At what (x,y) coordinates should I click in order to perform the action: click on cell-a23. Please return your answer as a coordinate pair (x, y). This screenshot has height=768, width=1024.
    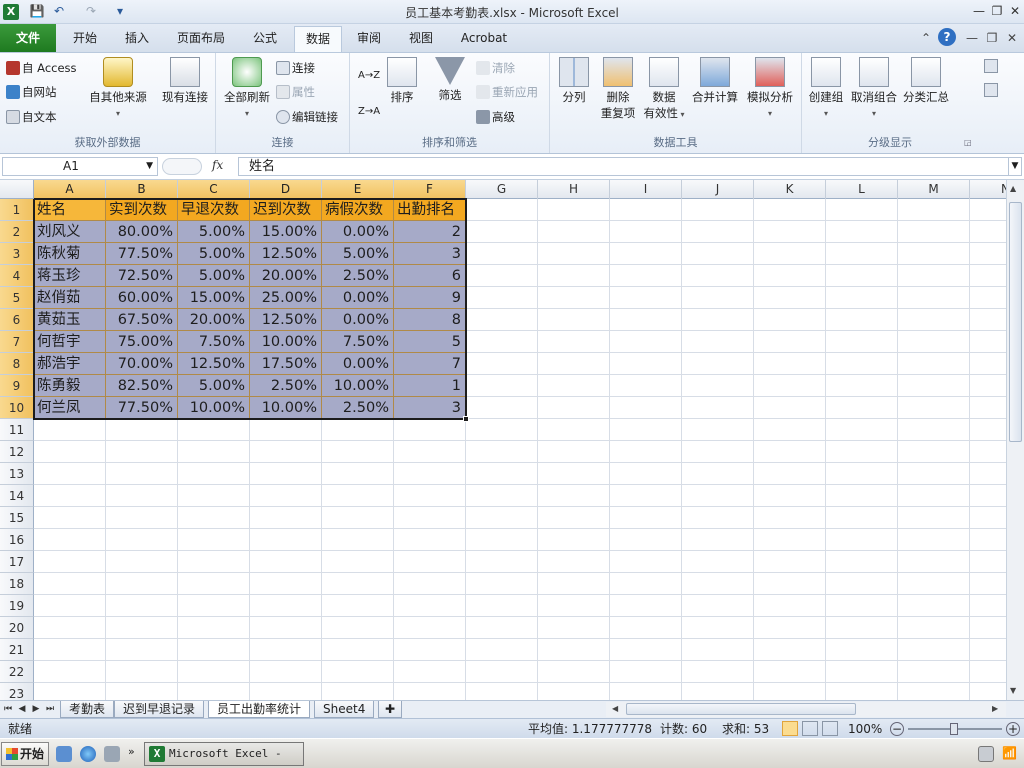
    Looking at the image, I should click on (70, 691).